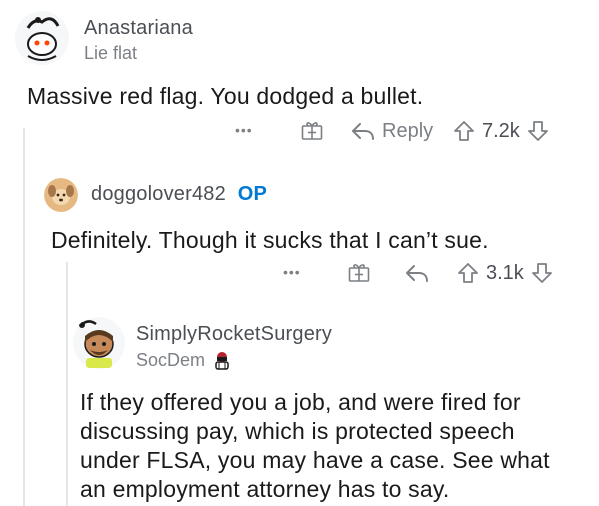 The width and height of the screenshot is (599, 506). What do you see at coordinates (408, 130) in the screenshot?
I see `reply-label: Reply` at bounding box center [408, 130].